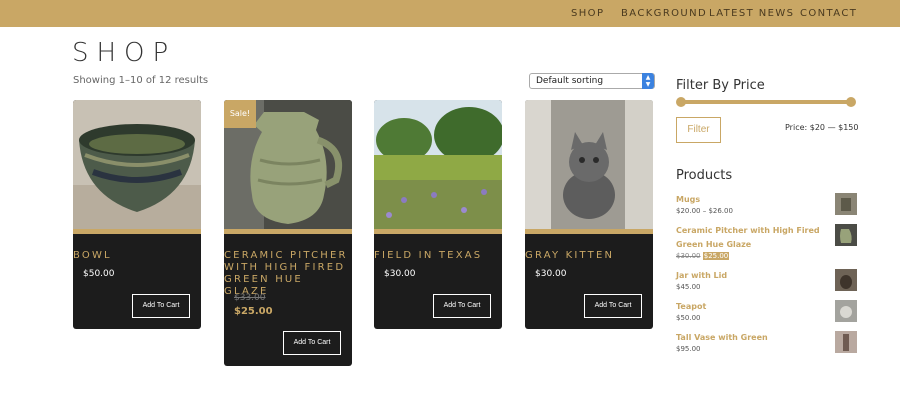 The image size is (900, 400). I want to click on sidebar-sale-price: $25.00, so click(716, 256).